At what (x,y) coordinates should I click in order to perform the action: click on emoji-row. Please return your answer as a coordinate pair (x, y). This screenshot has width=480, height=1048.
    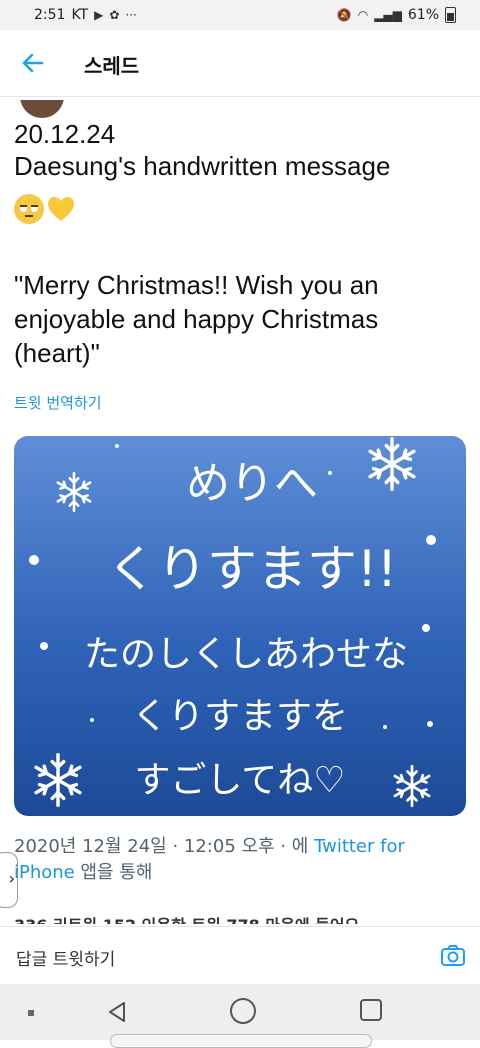
    Looking at the image, I should click on (45, 209).